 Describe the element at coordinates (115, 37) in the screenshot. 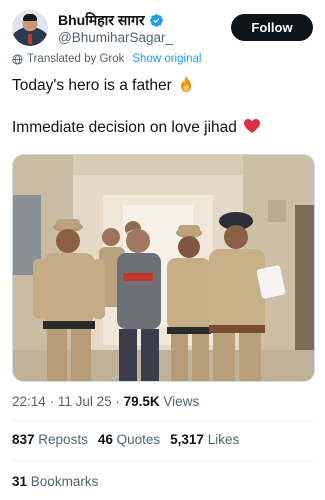

I see `handle: @BhumiharSagar_` at that location.